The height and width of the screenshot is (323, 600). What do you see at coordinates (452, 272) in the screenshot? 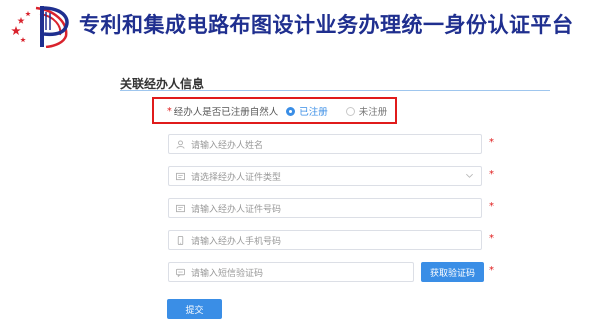
I see `get-code-button: 获取验证码` at bounding box center [452, 272].